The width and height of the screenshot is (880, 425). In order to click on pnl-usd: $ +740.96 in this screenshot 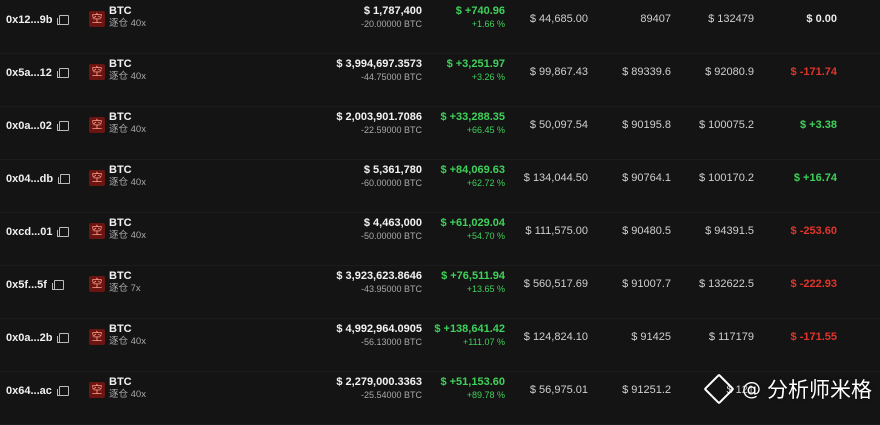, I will do `click(480, 11)`.